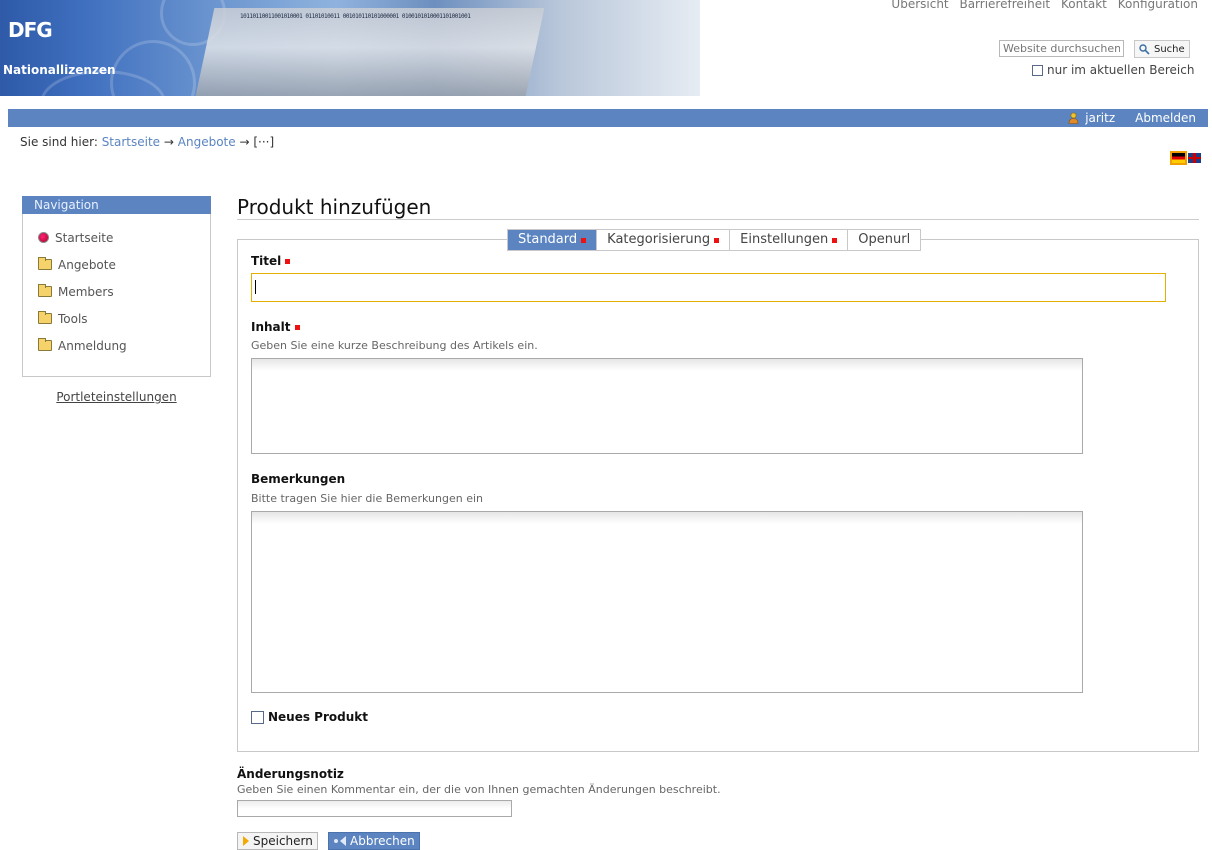  What do you see at coordinates (264, 142) in the screenshot?
I see `breadcrumb-item-current: [···]` at bounding box center [264, 142].